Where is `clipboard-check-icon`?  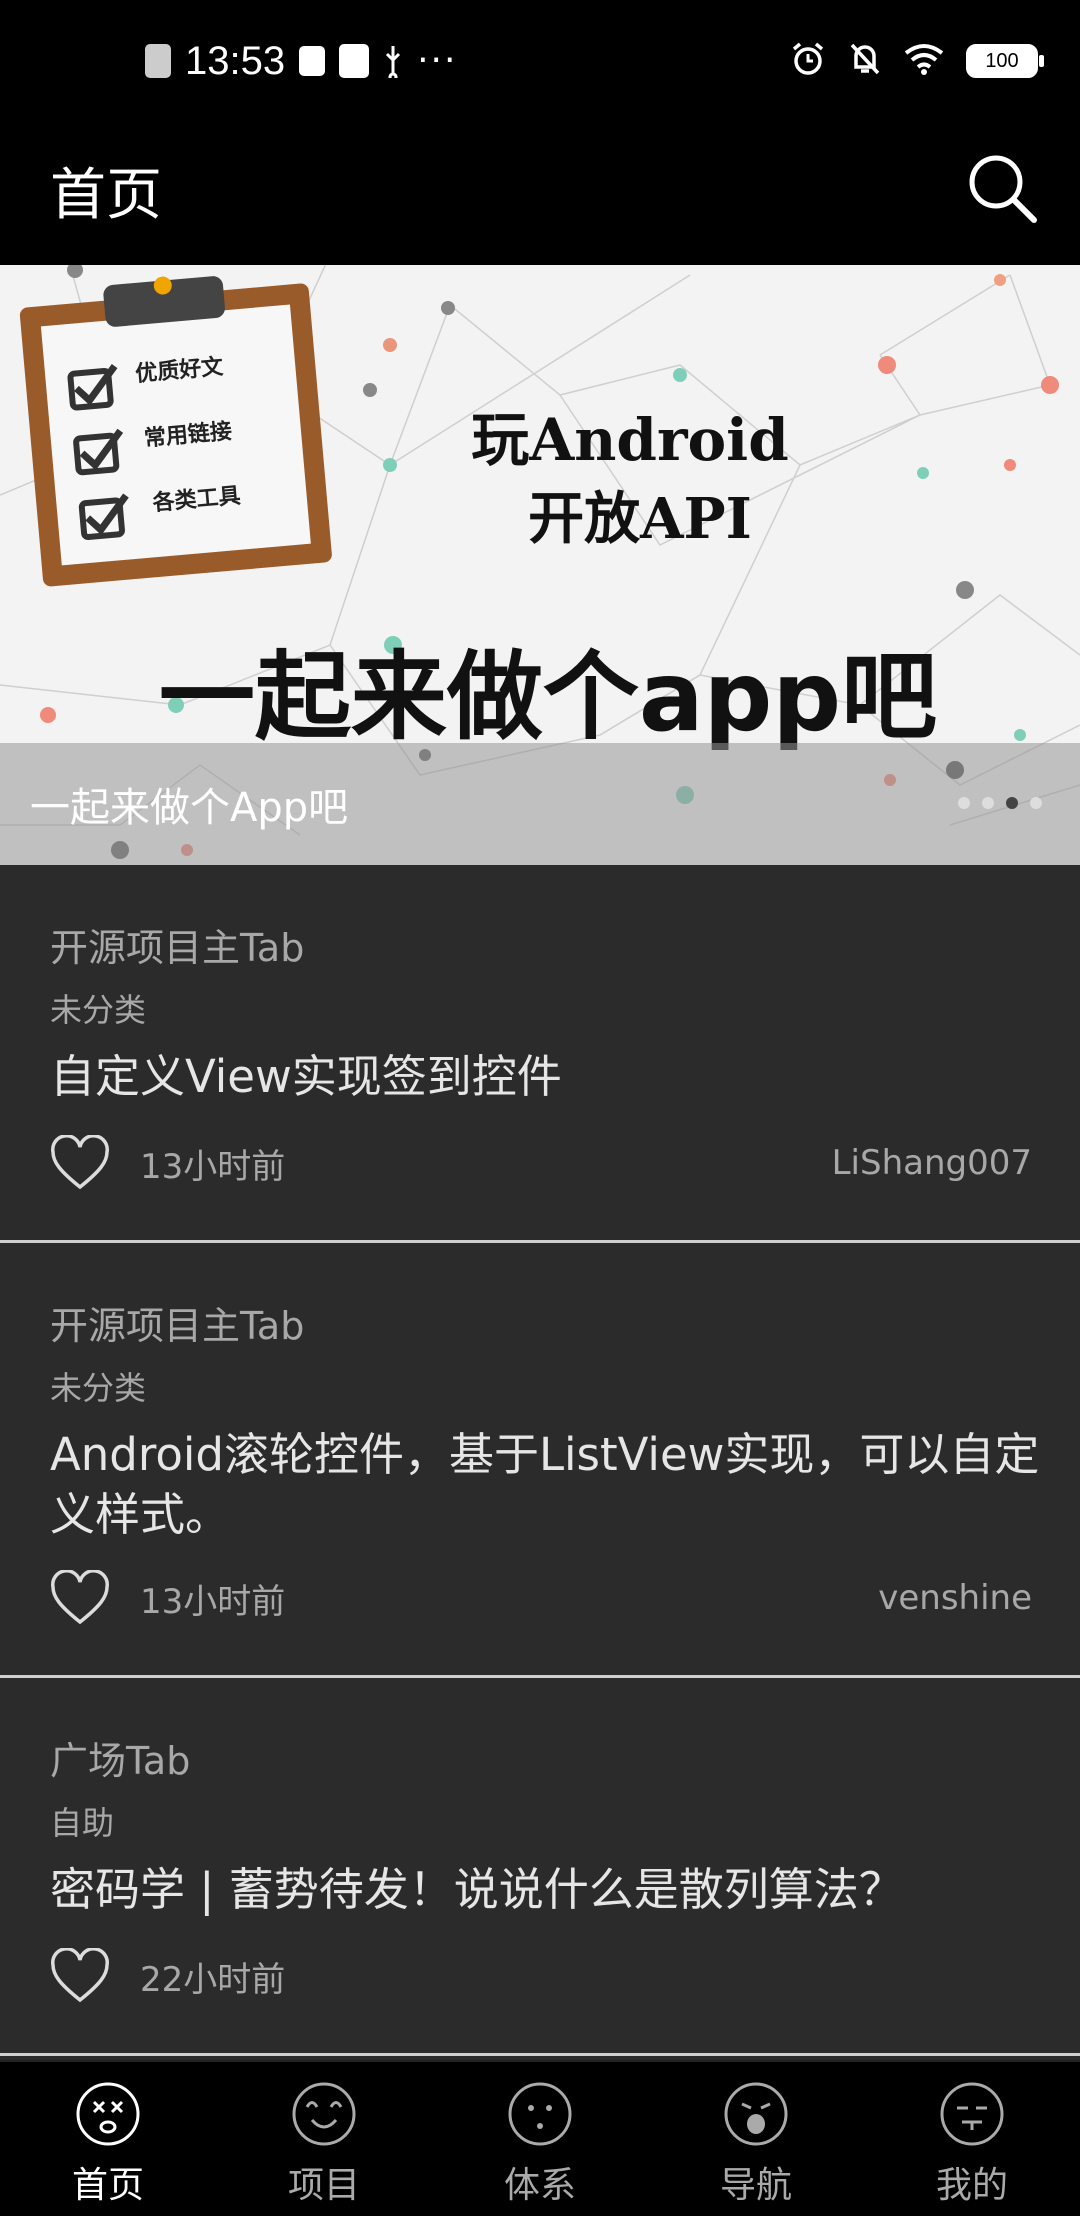 clipboard-check-icon is located at coordinates (312, 61).